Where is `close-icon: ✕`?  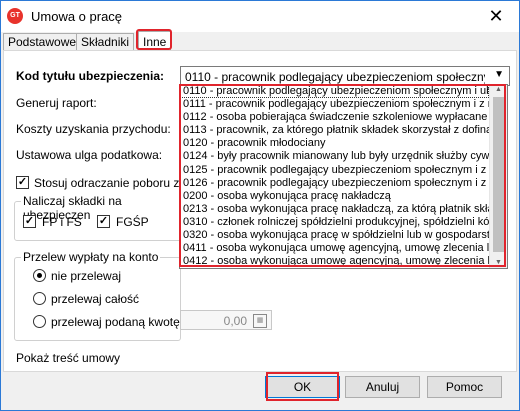 close-icon: ✕ is located at coordinates (496, 16).